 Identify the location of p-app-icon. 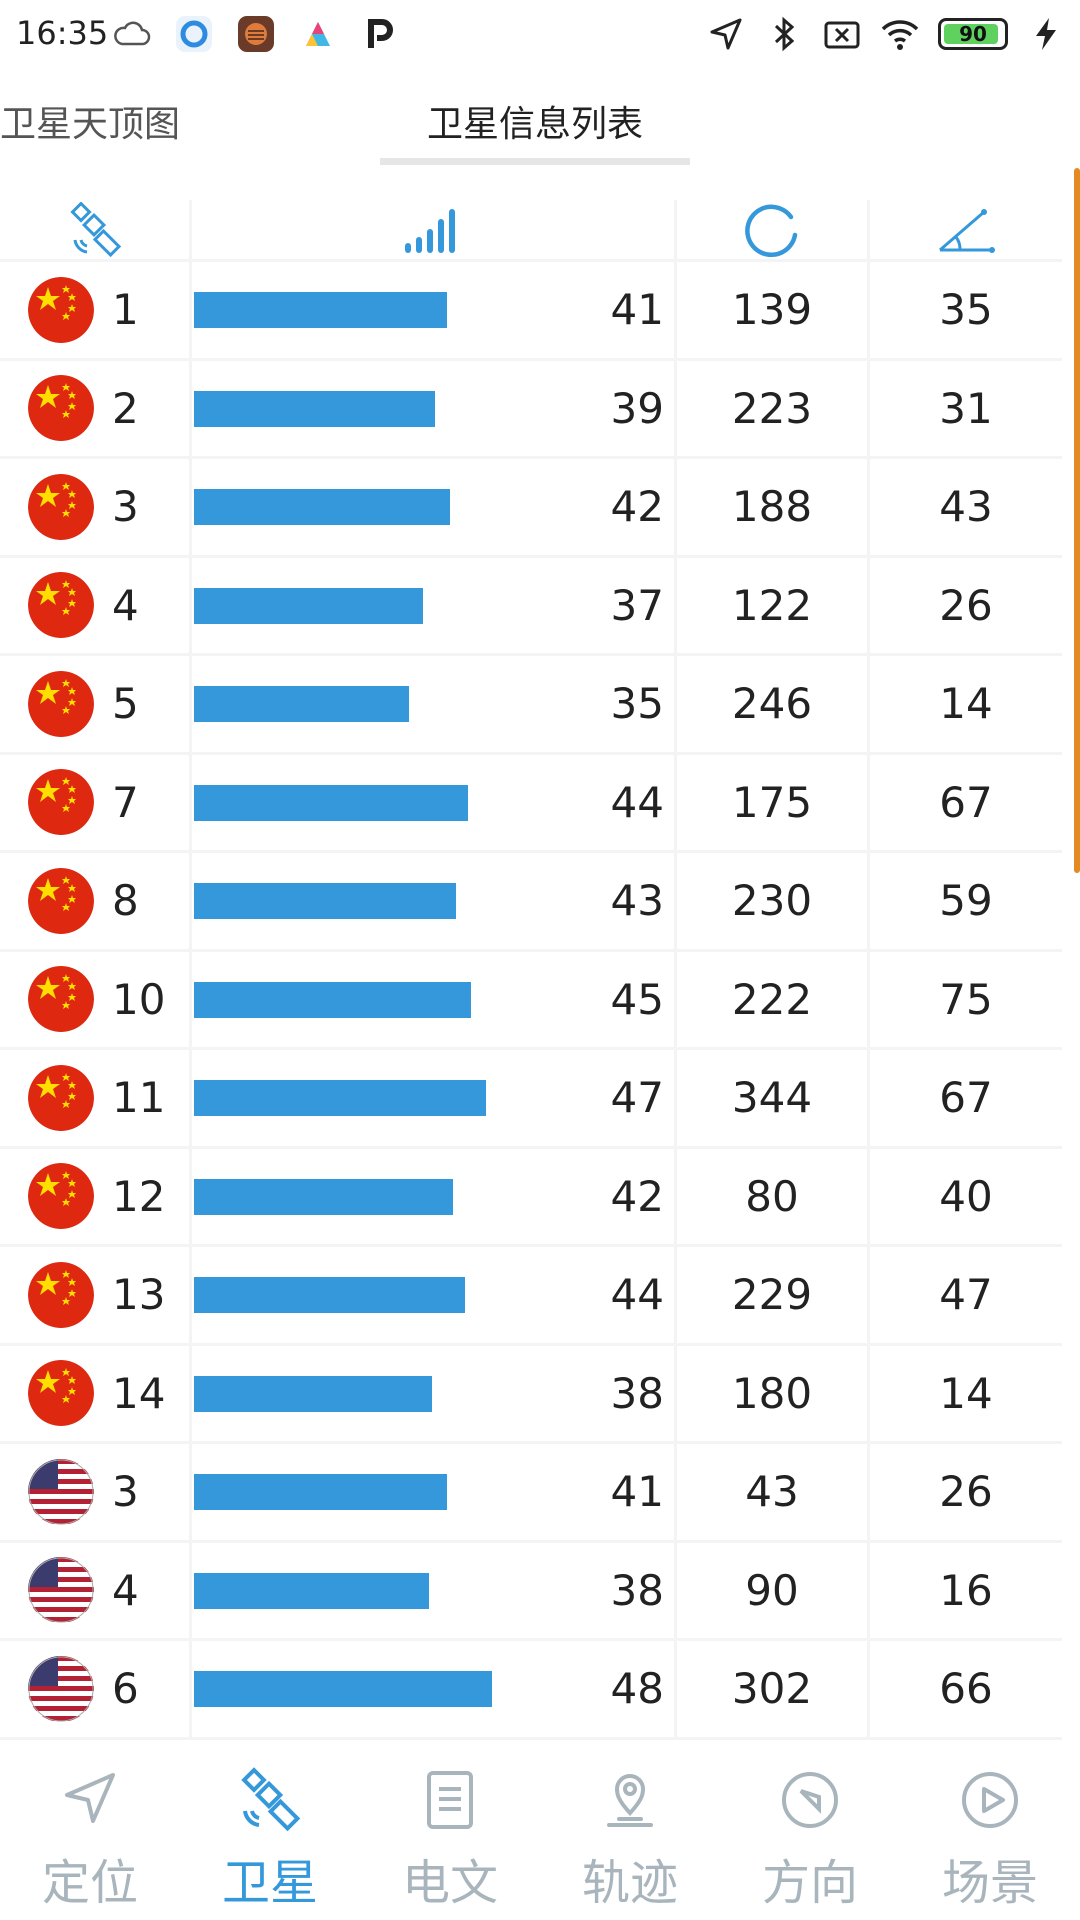
(380, 34).